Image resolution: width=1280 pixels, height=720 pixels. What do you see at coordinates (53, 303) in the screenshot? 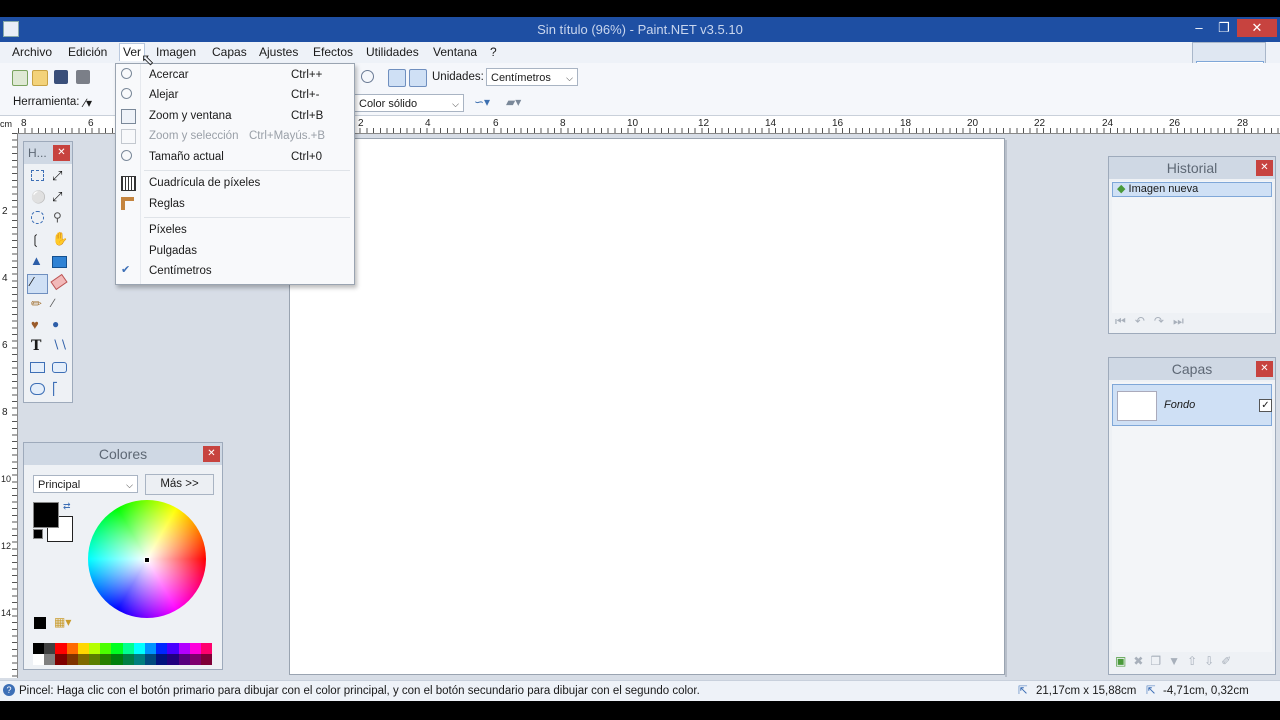
I see `color-picker-icon: ∕` at bounding box center [53, 303].